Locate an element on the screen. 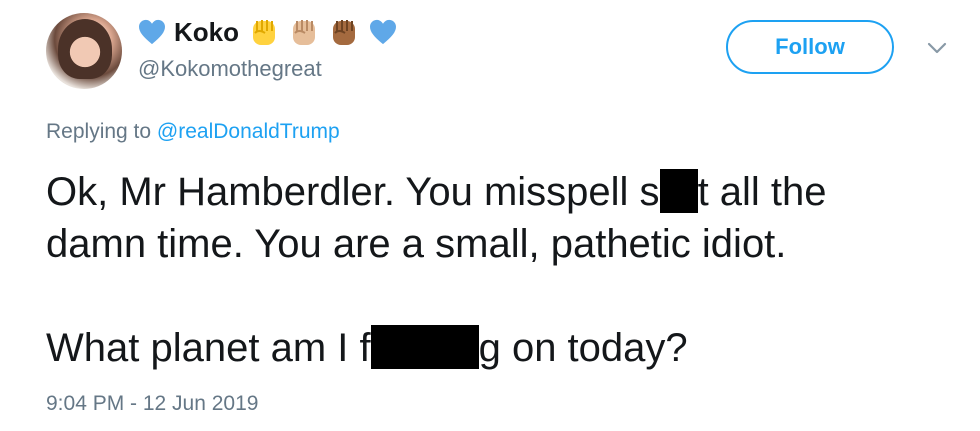 The height and width of the screenshot is (431, 980). emoji-group is located at coordinates (304, 32).